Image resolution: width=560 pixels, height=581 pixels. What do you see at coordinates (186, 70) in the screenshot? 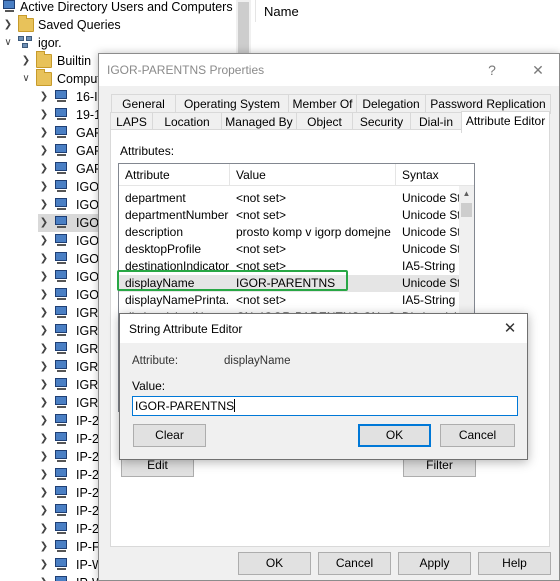
I see `dialog-title: IGOR-PARENTNS Properties` at bounding box center [186, 70].